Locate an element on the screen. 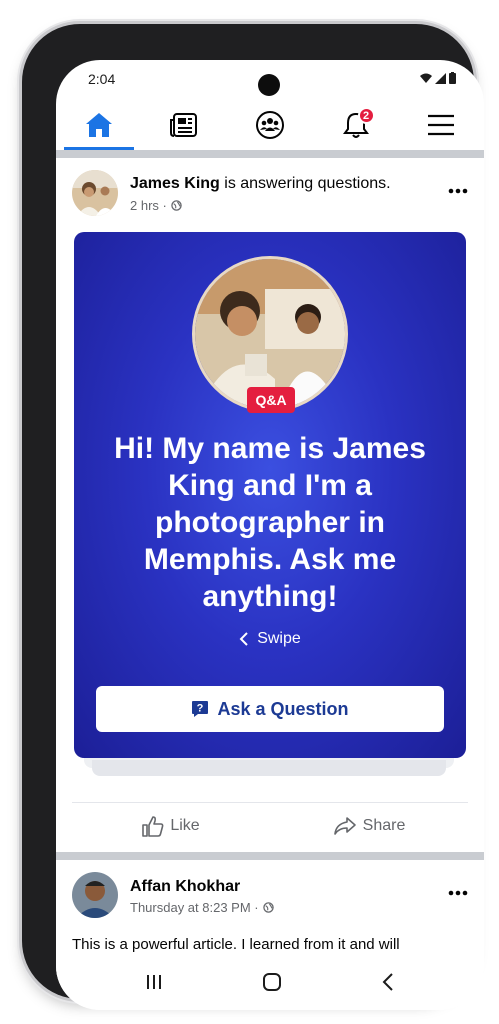 This screenshot has width=499, height=1024. tab-menu is located at coordinates (441, 125).